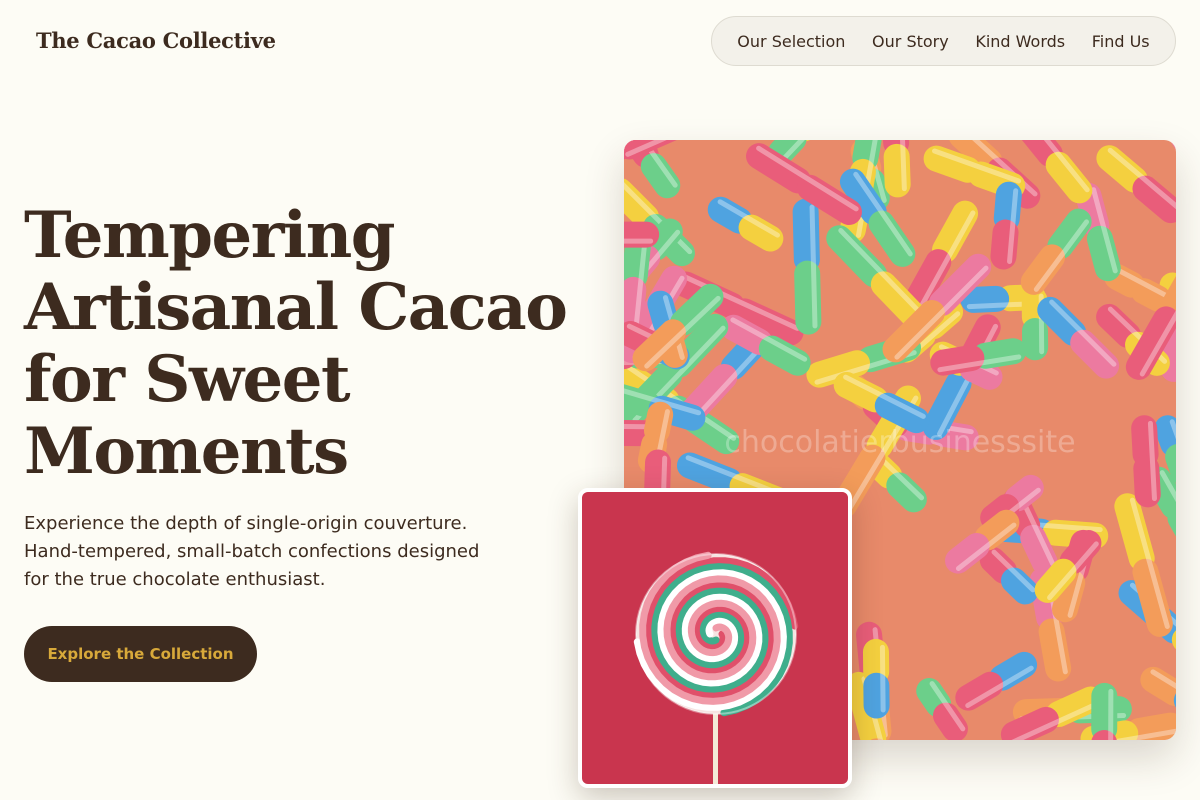 This screenshot has height=800, width=1200. Describe the element at coordinates (296, 307) in the screenshot. I see `headline-line-2: Artisanal Cacao` at that location.